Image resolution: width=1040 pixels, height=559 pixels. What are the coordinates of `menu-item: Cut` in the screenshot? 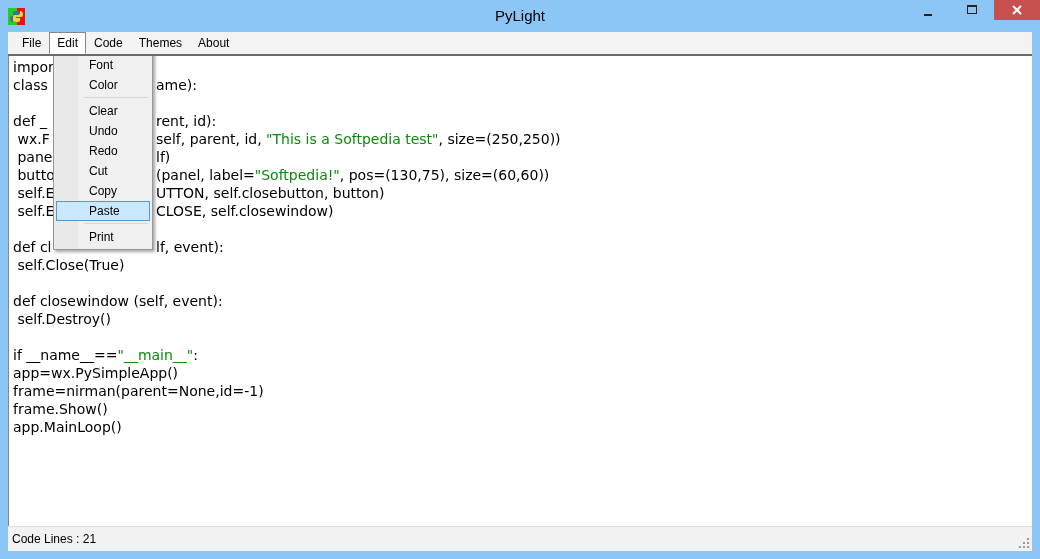 It's located at (103, 171).